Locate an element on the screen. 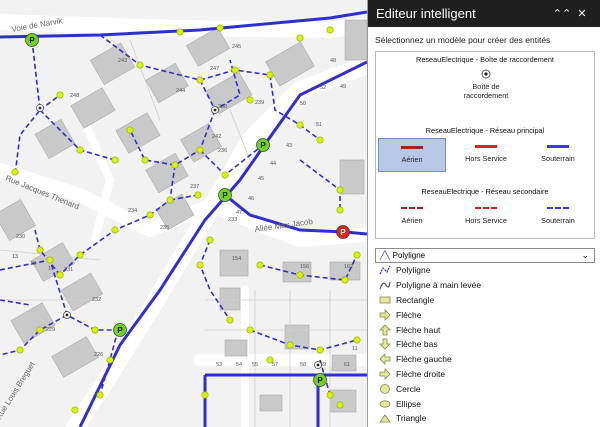  shape-item-arrow-right: Flèche droite is located at coordinates (485, 374).